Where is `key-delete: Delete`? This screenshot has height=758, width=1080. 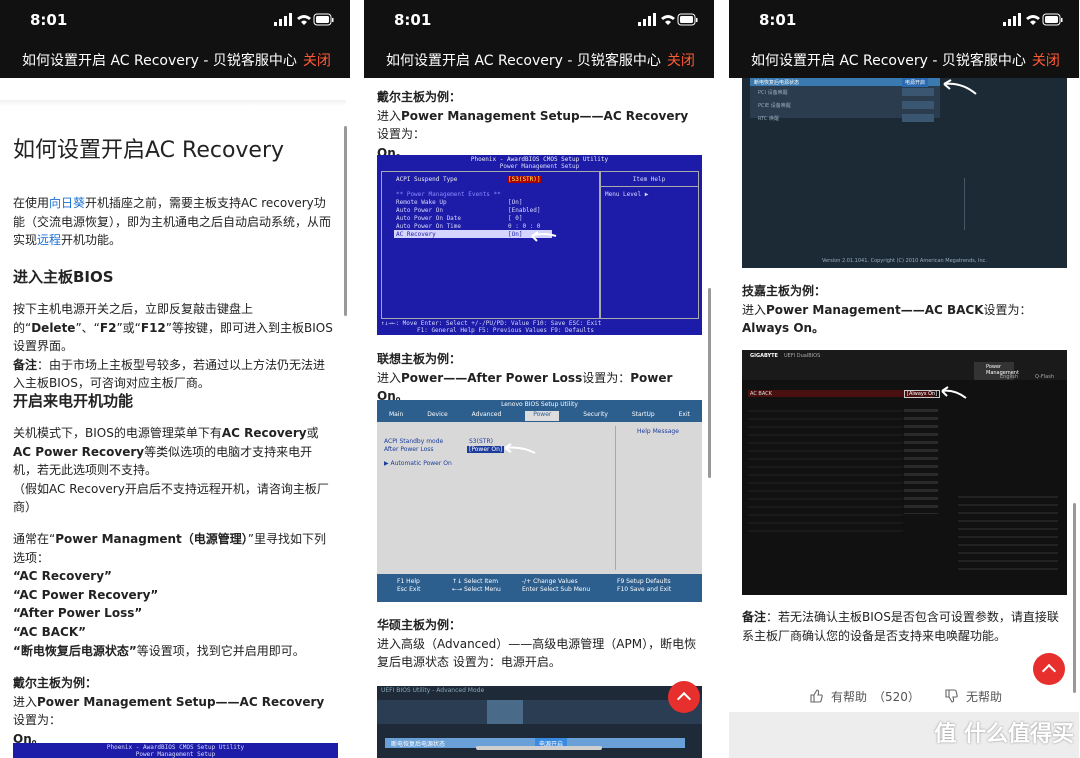
key-delete: Delete is located at coordinates (53, 327).